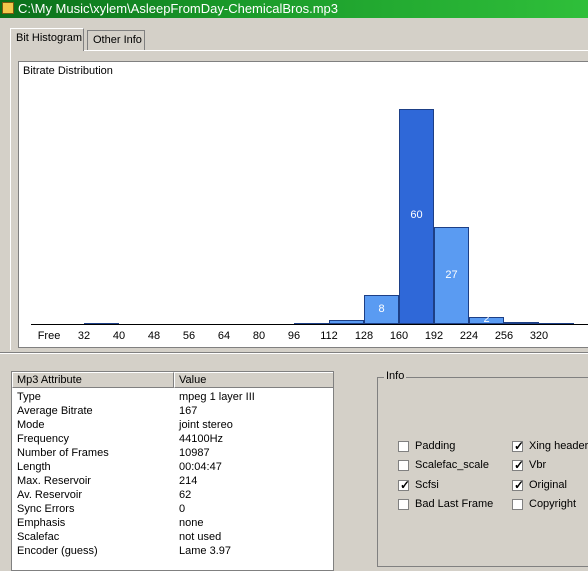 This screenshot has width=588, height=571. I want to click on x-tick-label: 96, so click(294, 336).